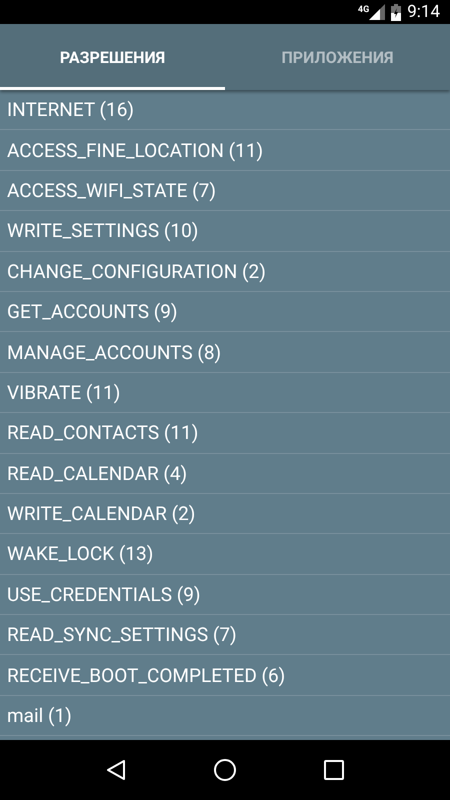  I want to click on permission-item: USE_CREDENTIALS (9), so click(225, 595).